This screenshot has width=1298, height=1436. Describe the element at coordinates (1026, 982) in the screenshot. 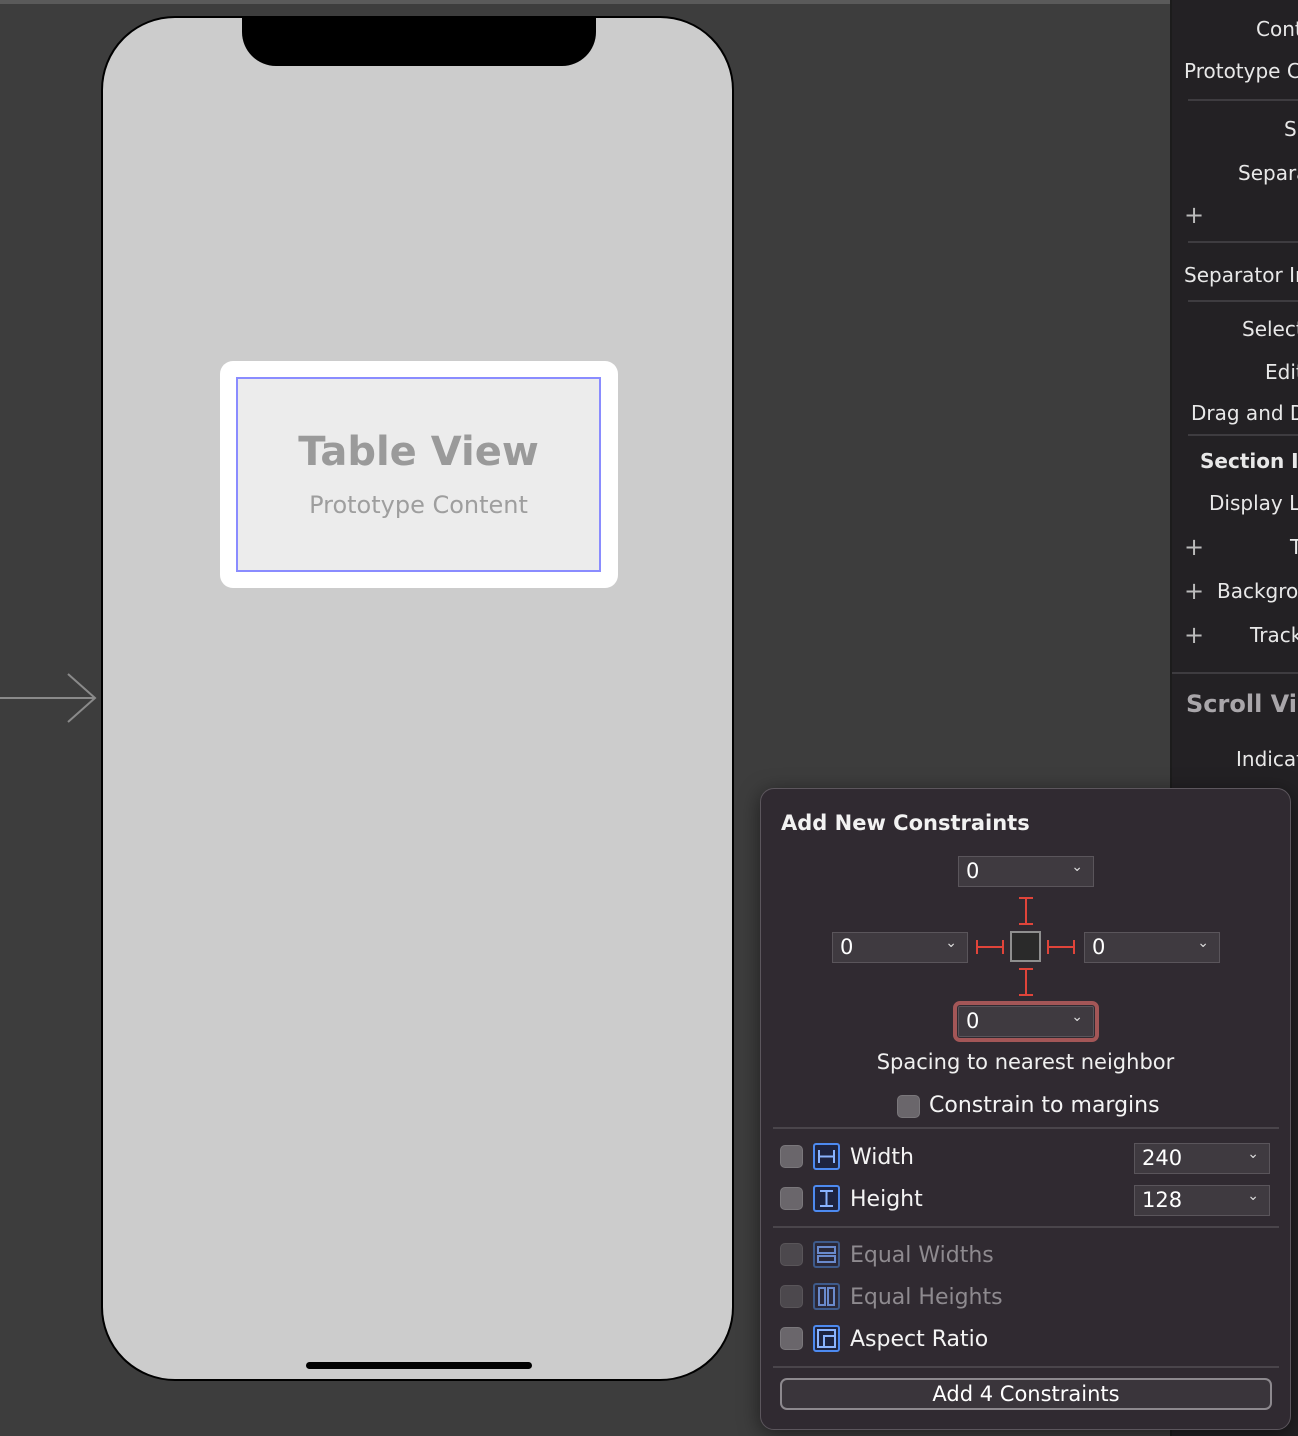

I see `bottom-strut-icon` at that location.